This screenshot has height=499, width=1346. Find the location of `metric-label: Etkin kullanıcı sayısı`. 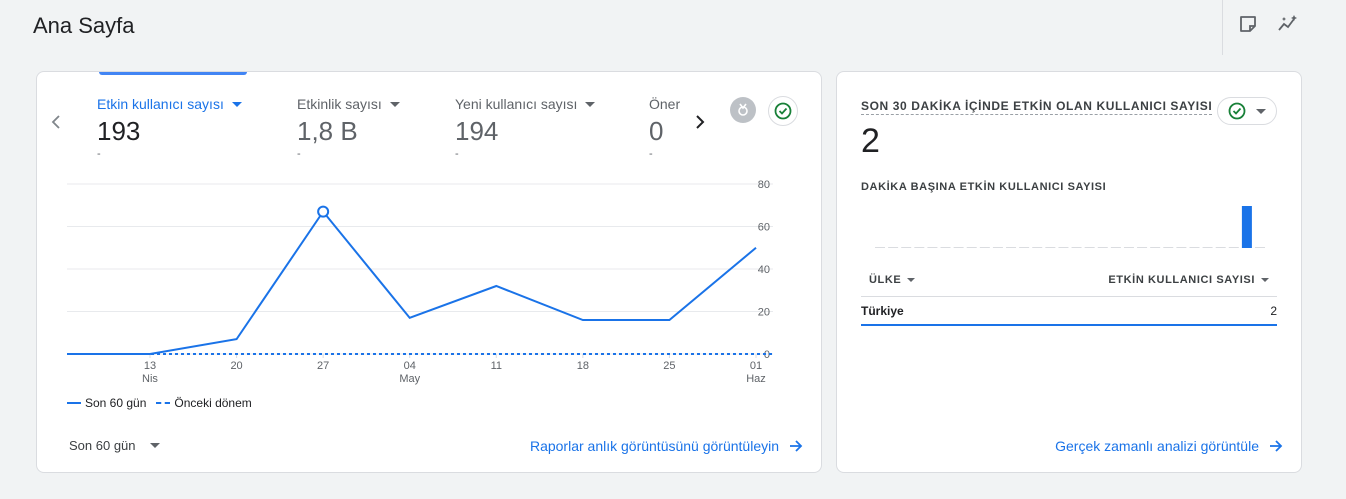

metric-label: Etkin kullanıcı sayısı is located at coordinates (160, 104).